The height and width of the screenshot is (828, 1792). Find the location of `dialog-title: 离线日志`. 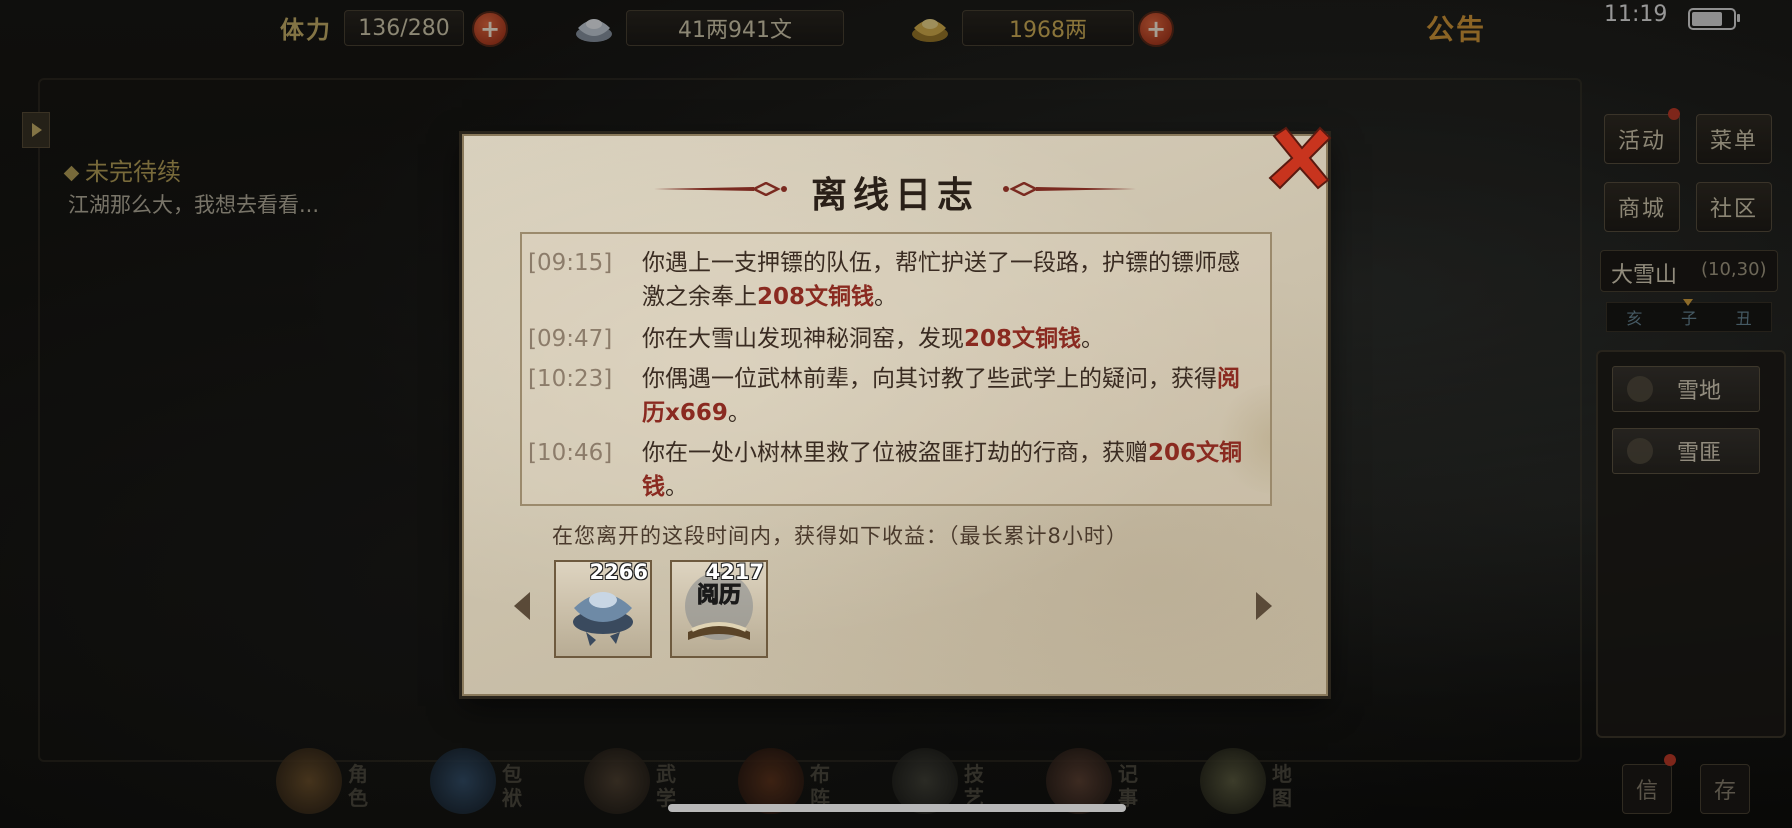

dialog-title: 离线日志 is located at coordinates (894, 195).